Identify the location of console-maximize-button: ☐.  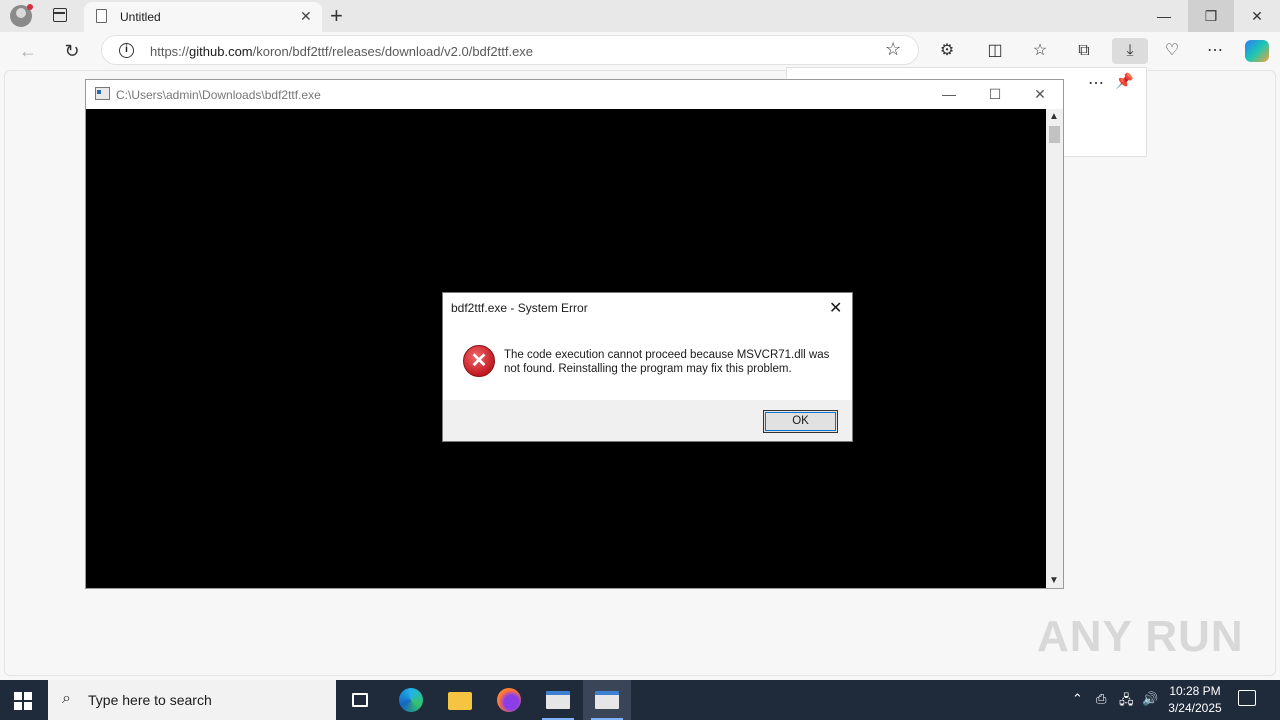
(995, 94).